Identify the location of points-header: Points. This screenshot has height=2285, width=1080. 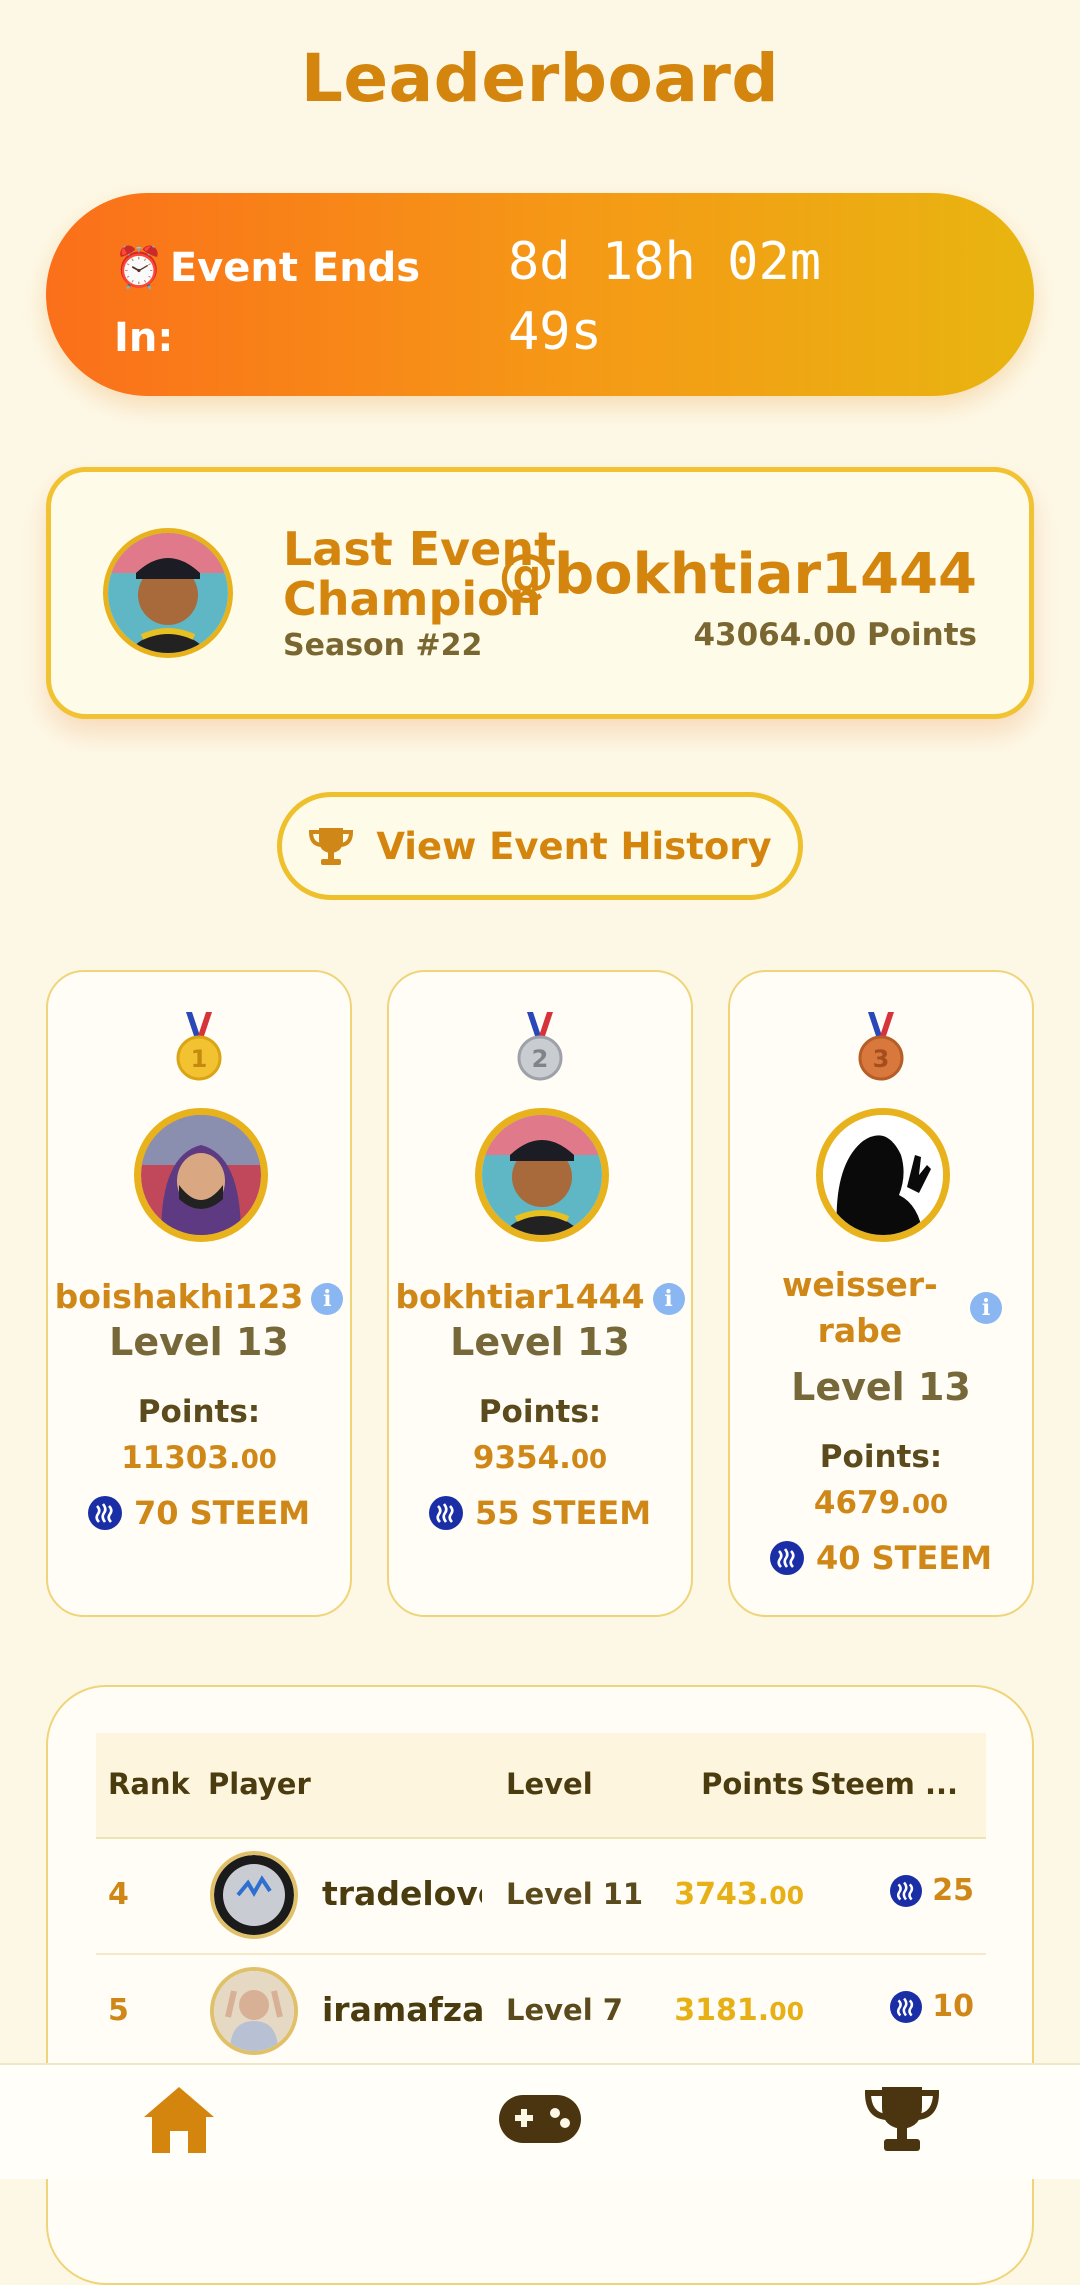
(752, 1784).